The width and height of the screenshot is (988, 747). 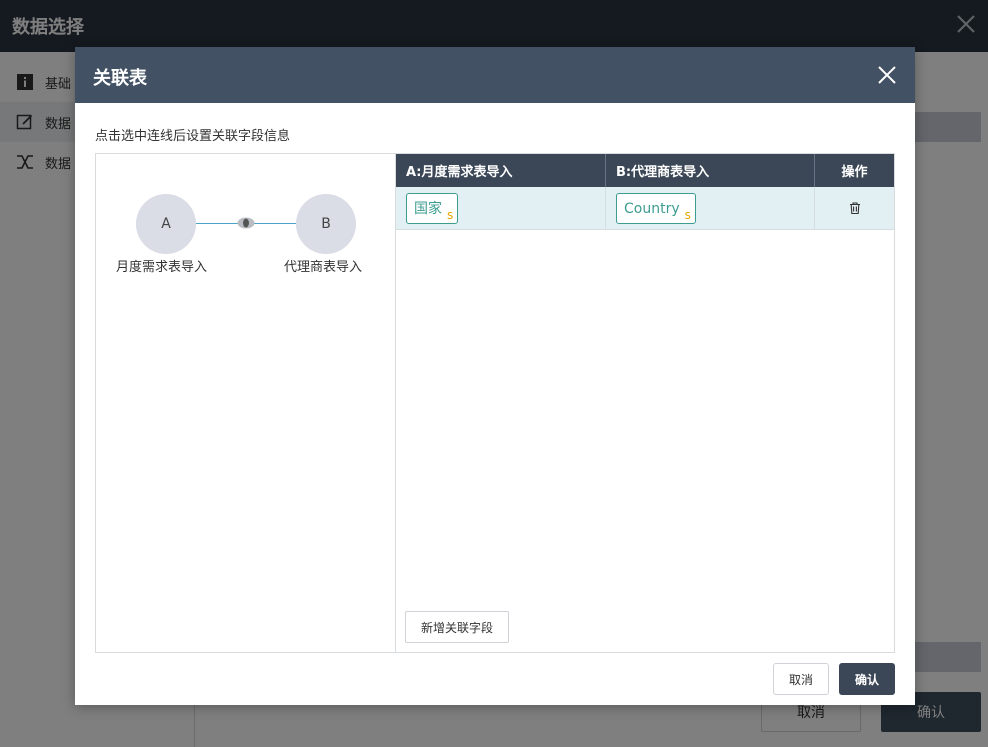 I want to click on node-letter: A, so click(x=166, y=224).